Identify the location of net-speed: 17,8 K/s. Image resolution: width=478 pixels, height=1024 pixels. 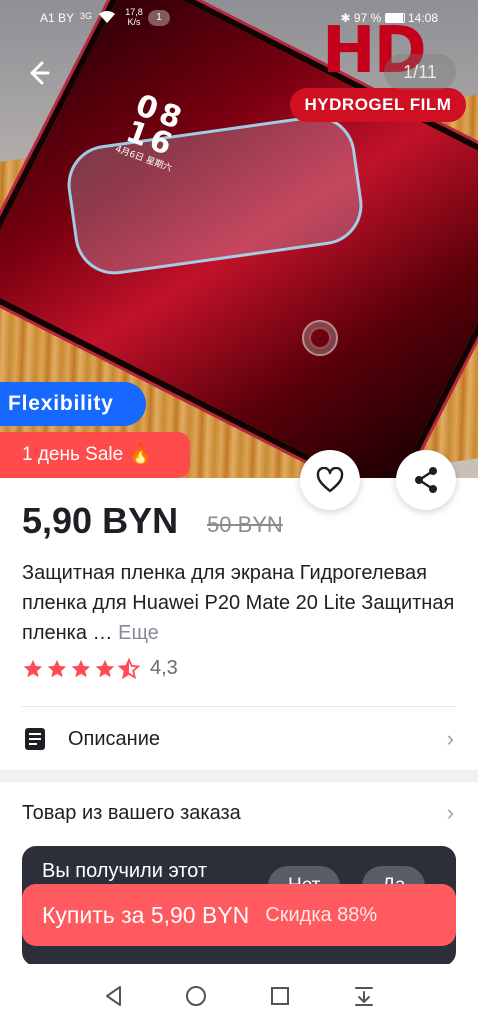
(134, 17).